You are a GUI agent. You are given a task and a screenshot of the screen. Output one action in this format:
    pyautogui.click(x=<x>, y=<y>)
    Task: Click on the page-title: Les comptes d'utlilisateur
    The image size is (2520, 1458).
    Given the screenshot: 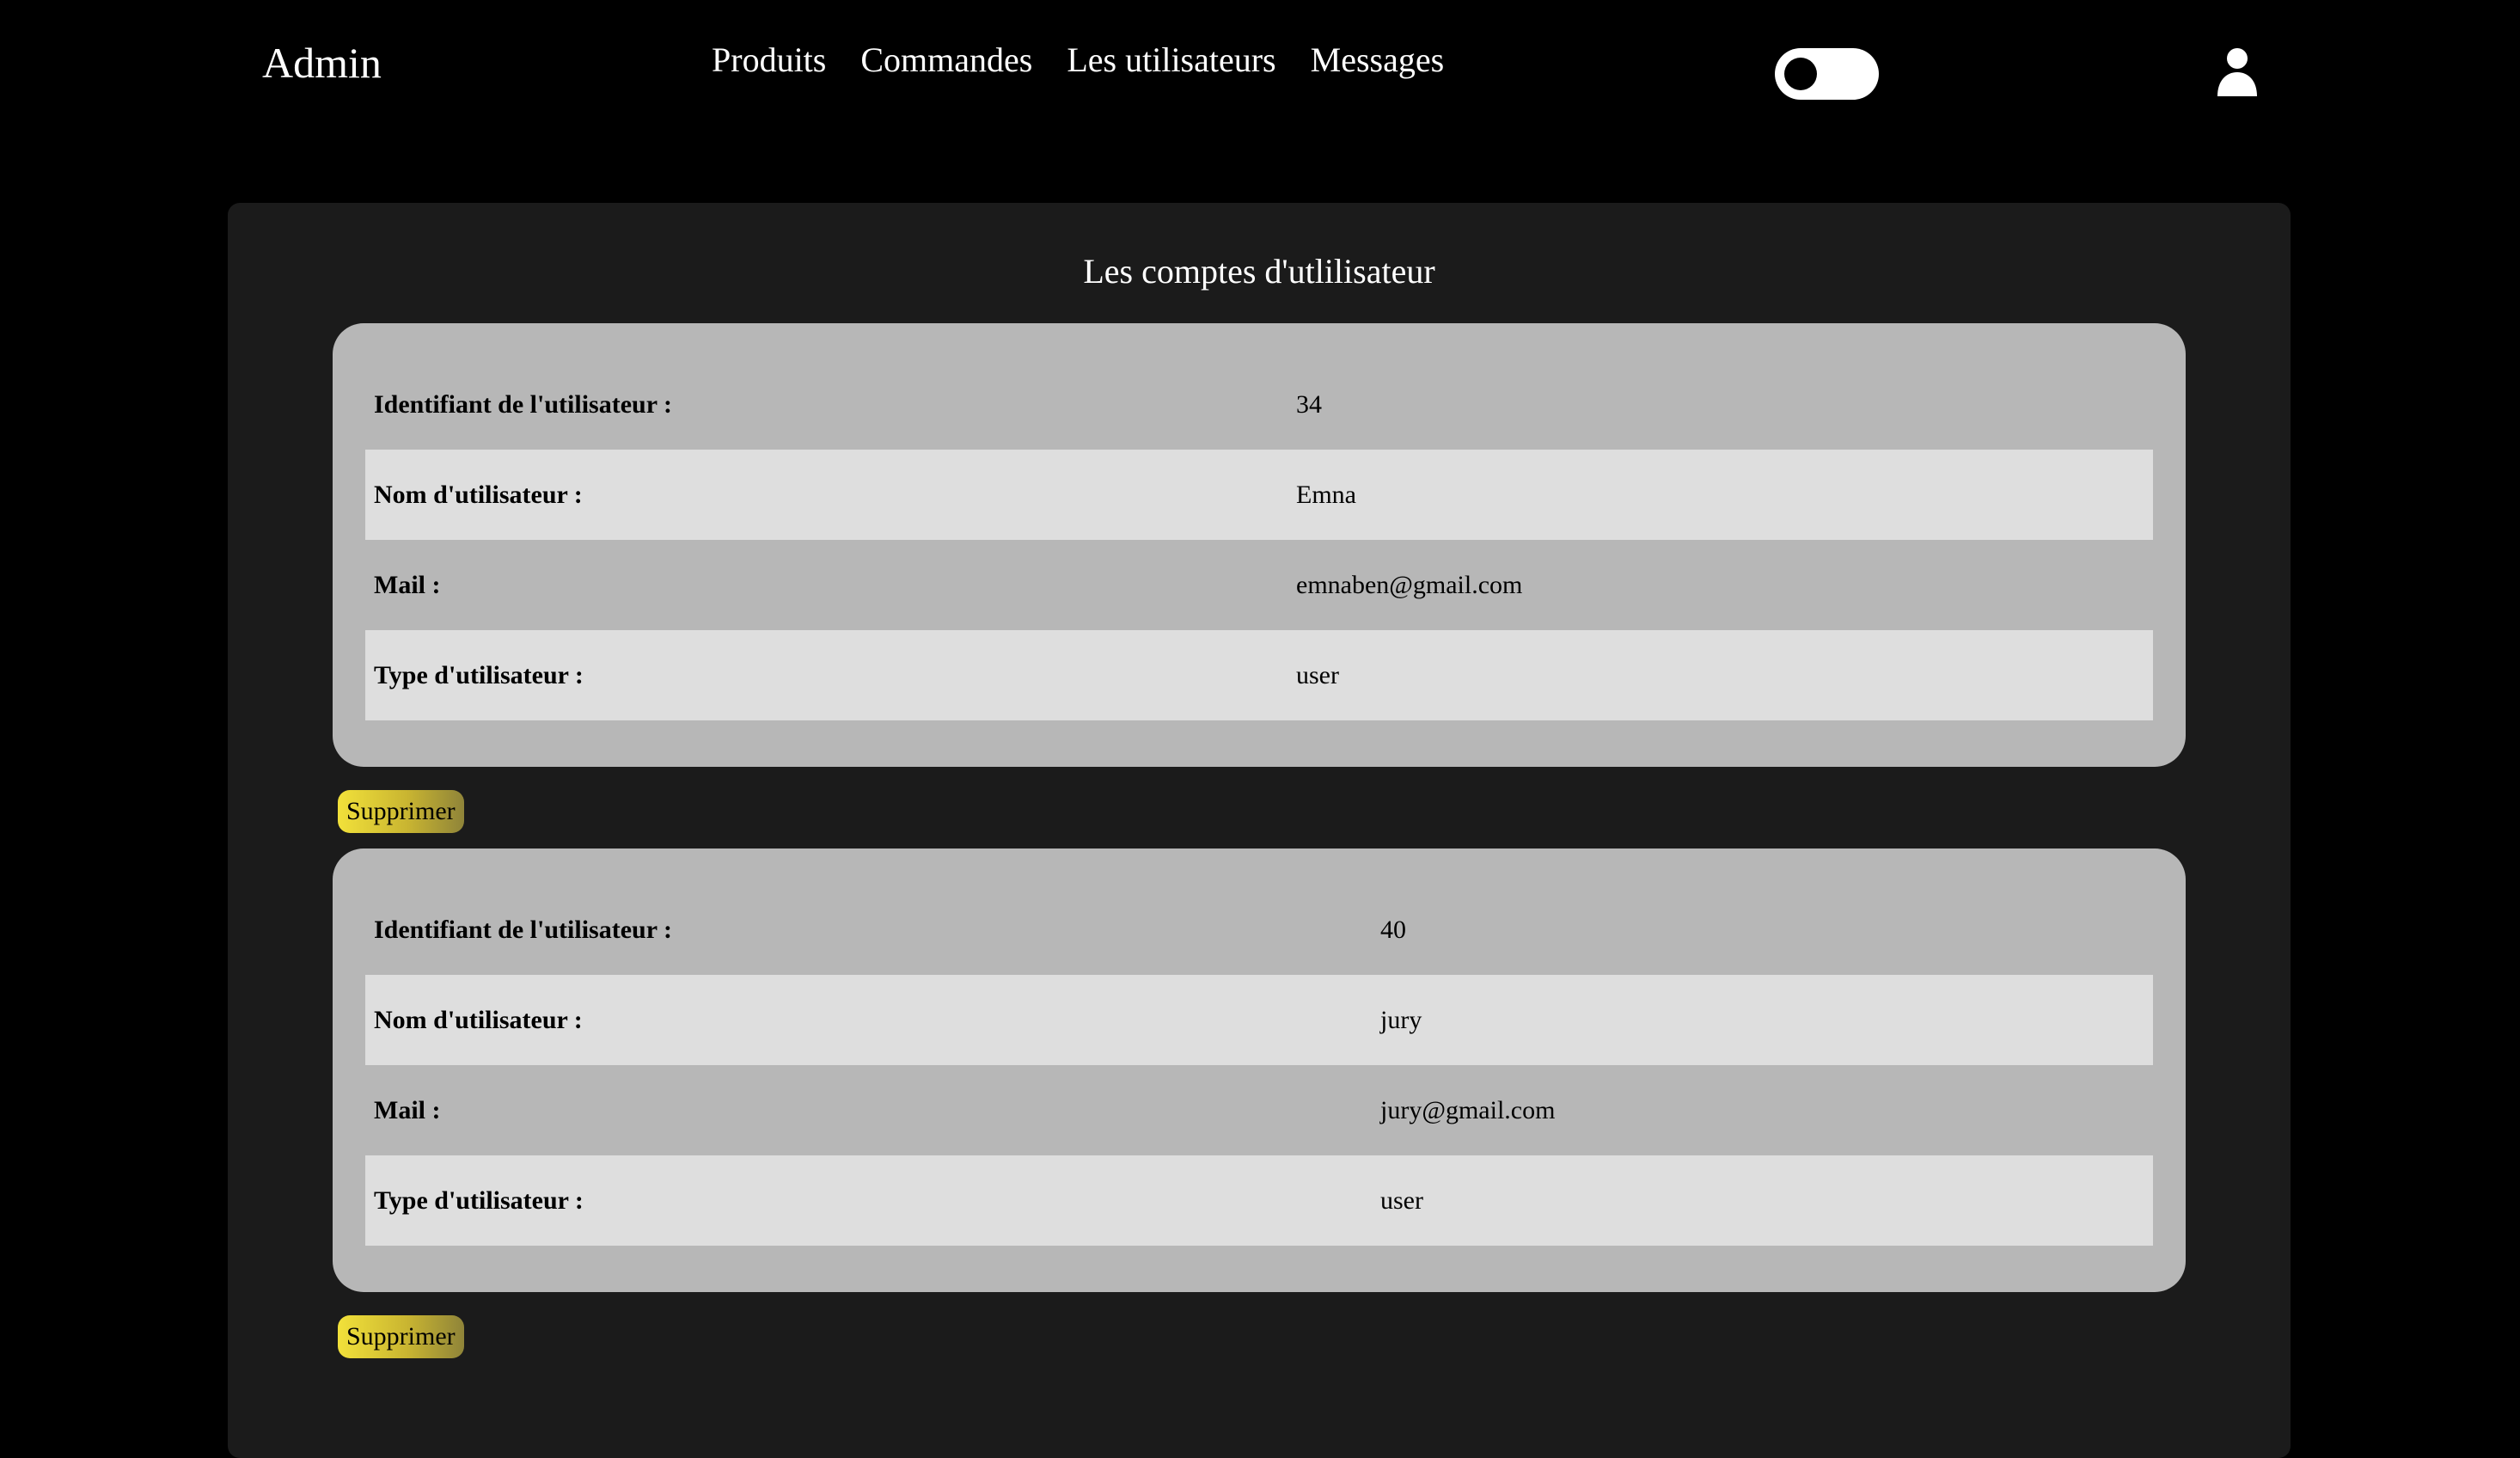 What is the action you would take?
    pyautogui.click(x=1259, y=271)
    